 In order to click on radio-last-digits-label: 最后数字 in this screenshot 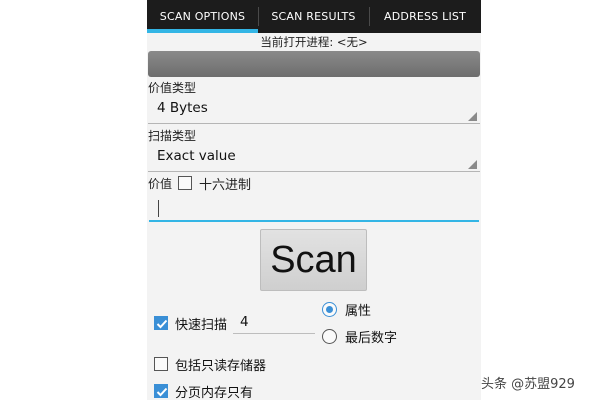, I will do `click(371, 338)`.